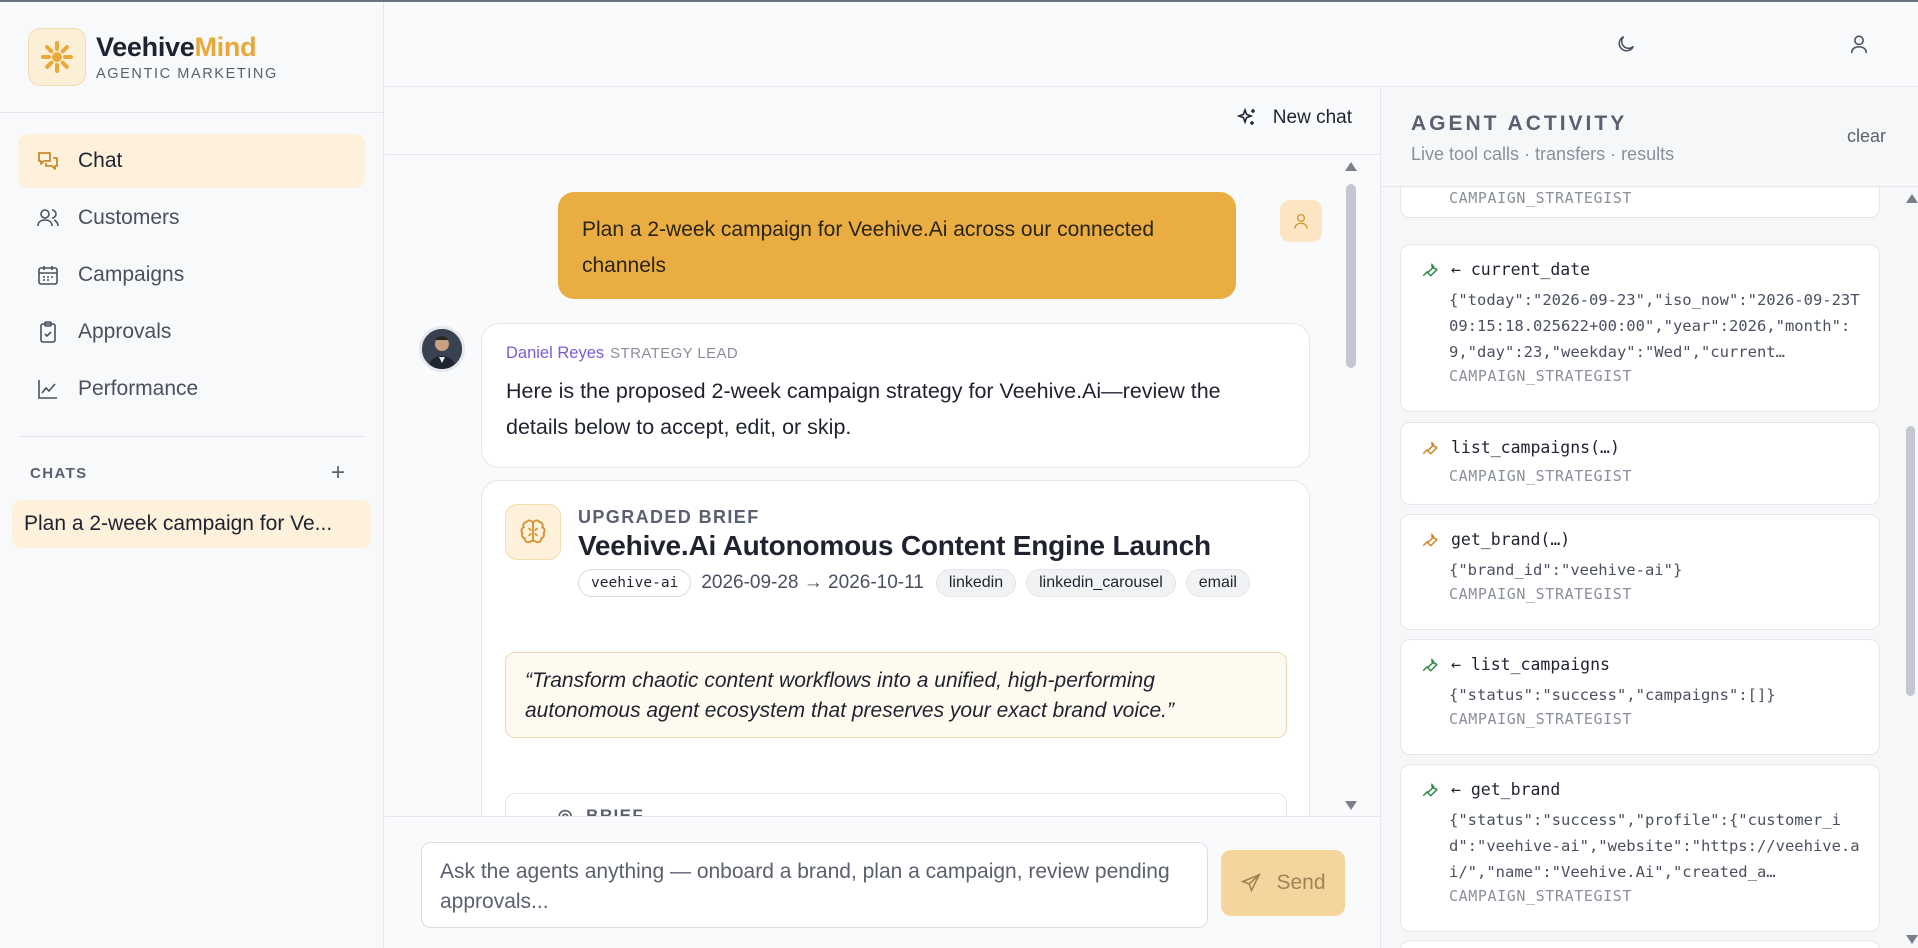 The height and width of the screenshot is (948, 1918). I want to click on brand-header: VeehiveMind AGENTIC MARKETING, so click(191, 57).